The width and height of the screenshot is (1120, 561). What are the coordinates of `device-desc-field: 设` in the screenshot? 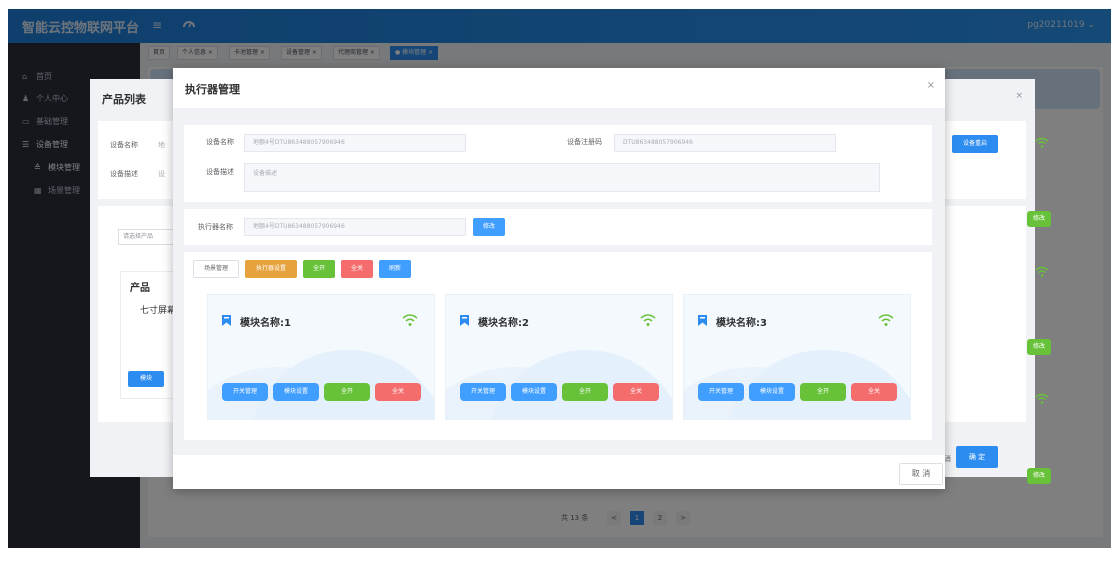 It's located at (161, 174).